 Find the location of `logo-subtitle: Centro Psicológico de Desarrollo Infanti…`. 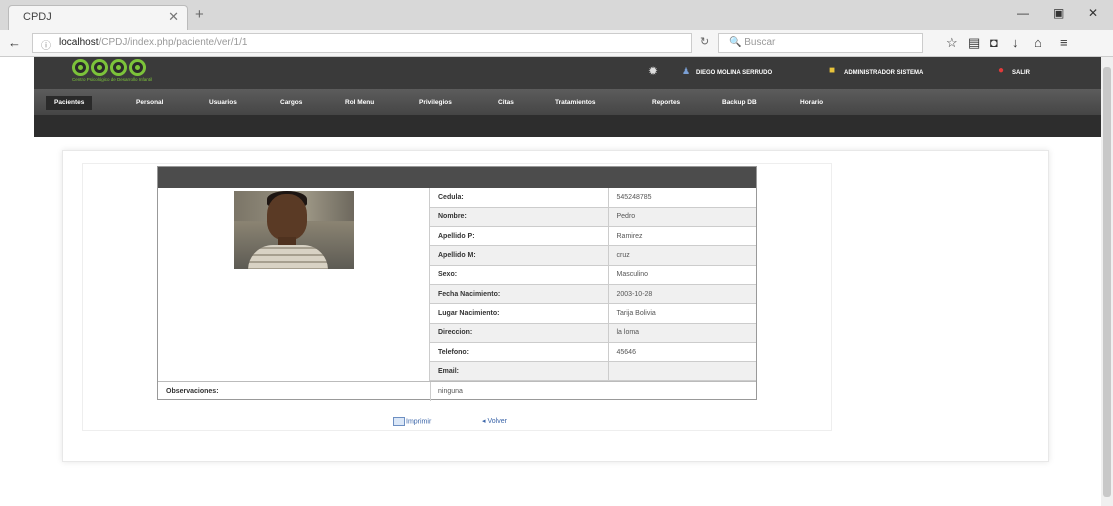

logo-subtitle: Centro Psicológico de Desarrollo Infanti… is located at coordinates (112, 79).